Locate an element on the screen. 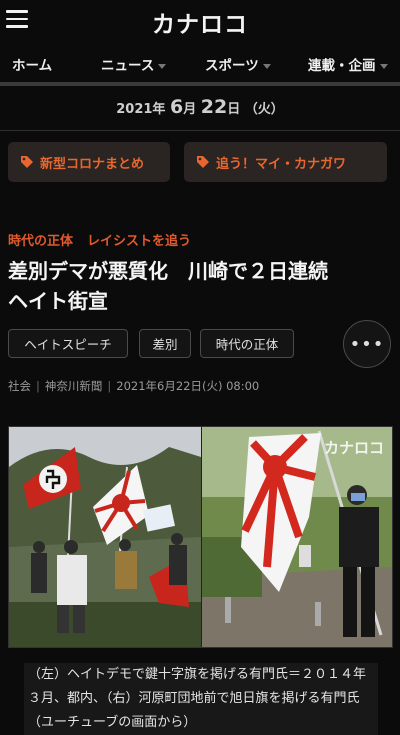 The height and width of the screenshot is (735, 400). nav-item-home: ホーム is located at coordinates (32, 64).